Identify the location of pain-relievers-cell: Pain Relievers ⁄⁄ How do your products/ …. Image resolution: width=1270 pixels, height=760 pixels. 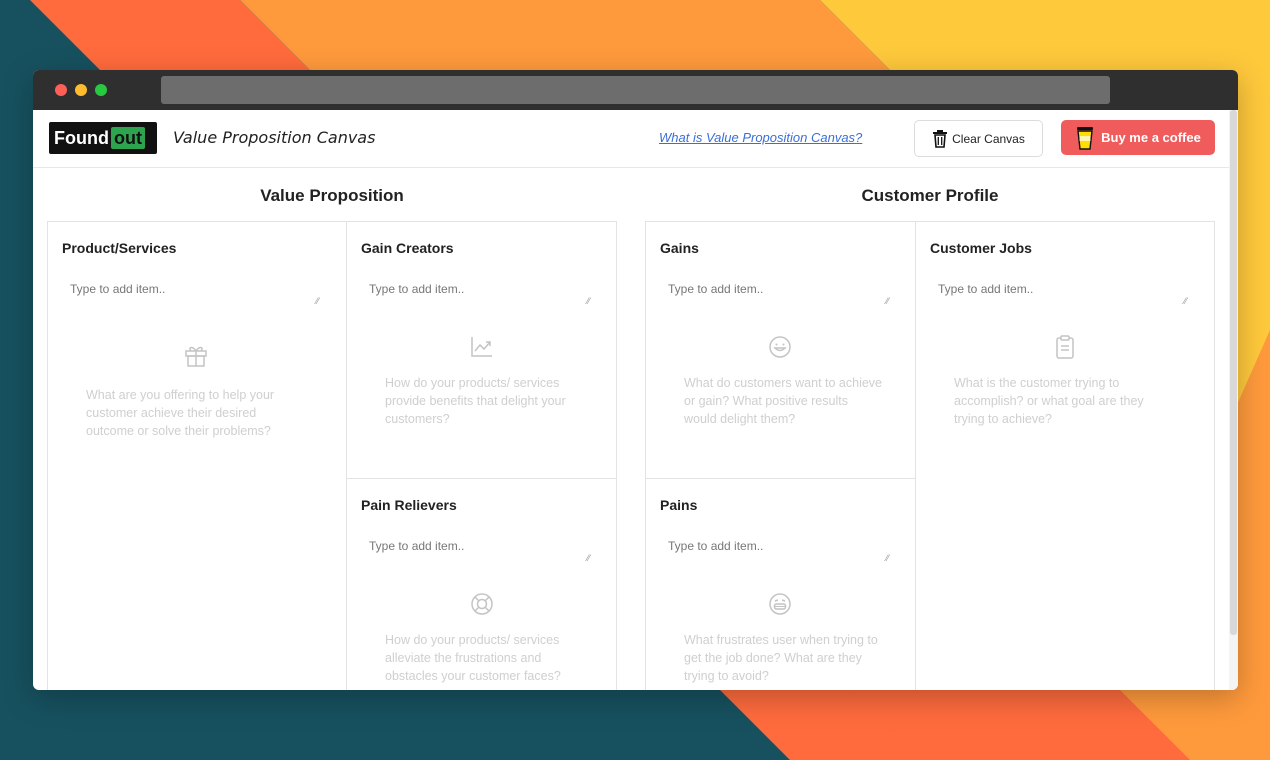
(482, 584).